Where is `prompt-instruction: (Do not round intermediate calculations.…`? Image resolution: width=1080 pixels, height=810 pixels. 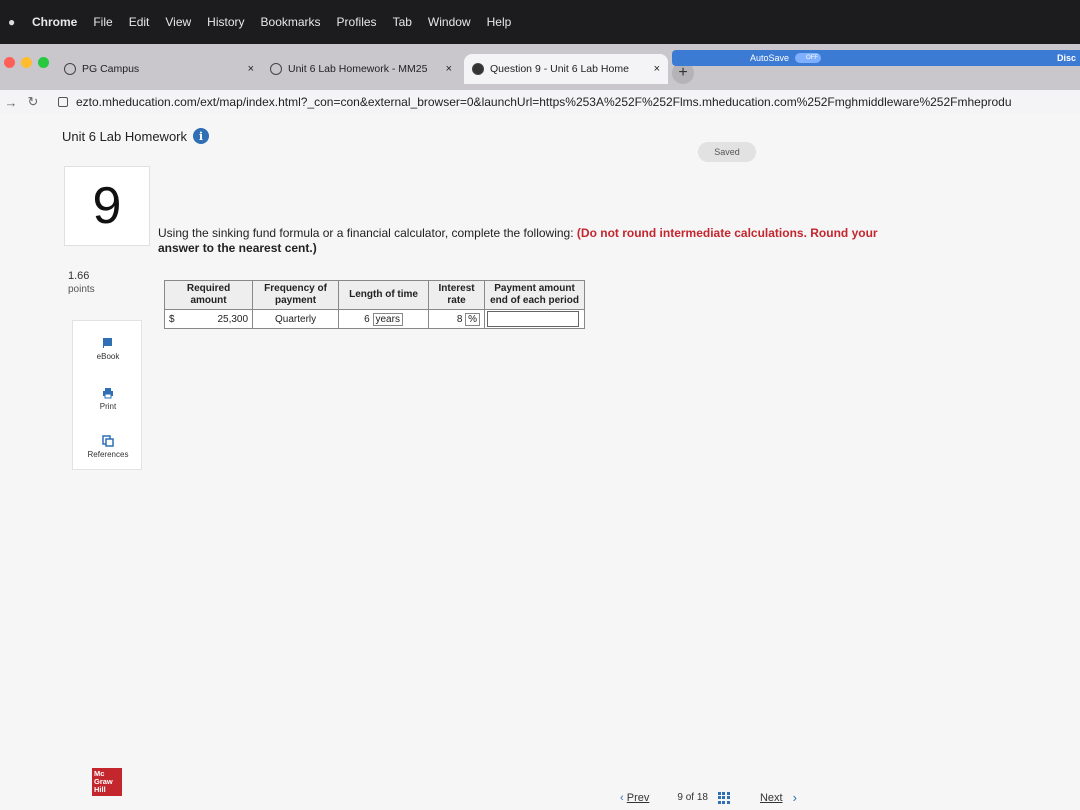
prompt-instruction: (Do not round intermediate calculations.… is located at coordinates (727, 233).